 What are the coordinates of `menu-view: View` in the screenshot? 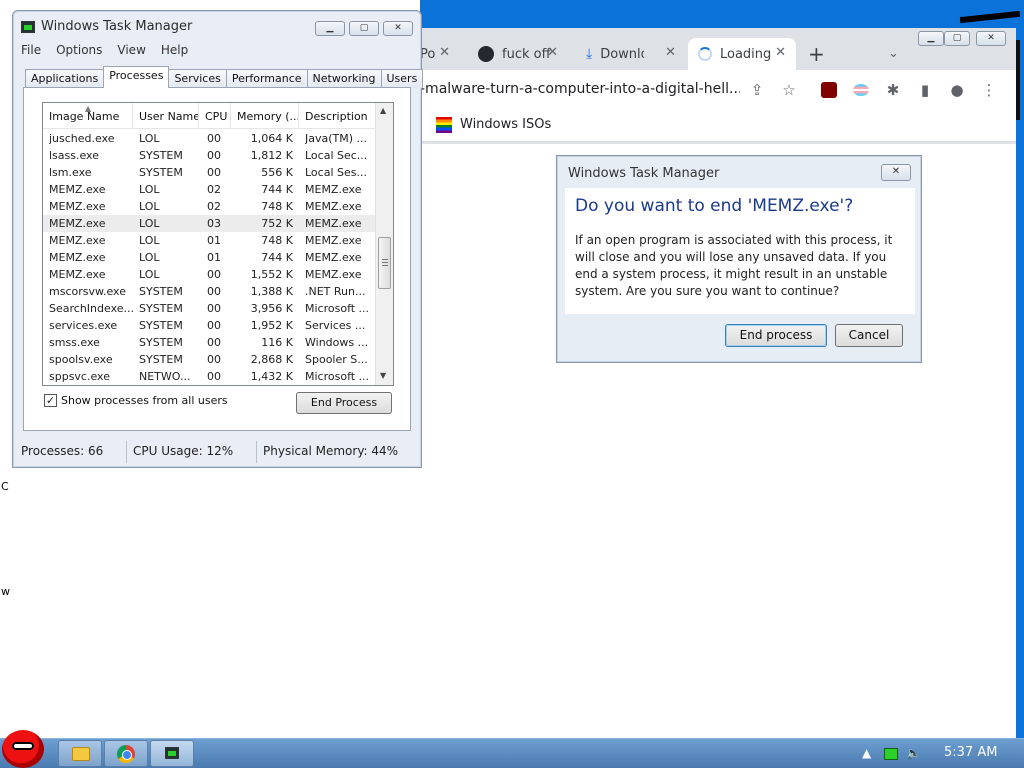 It's located at (131, 50).